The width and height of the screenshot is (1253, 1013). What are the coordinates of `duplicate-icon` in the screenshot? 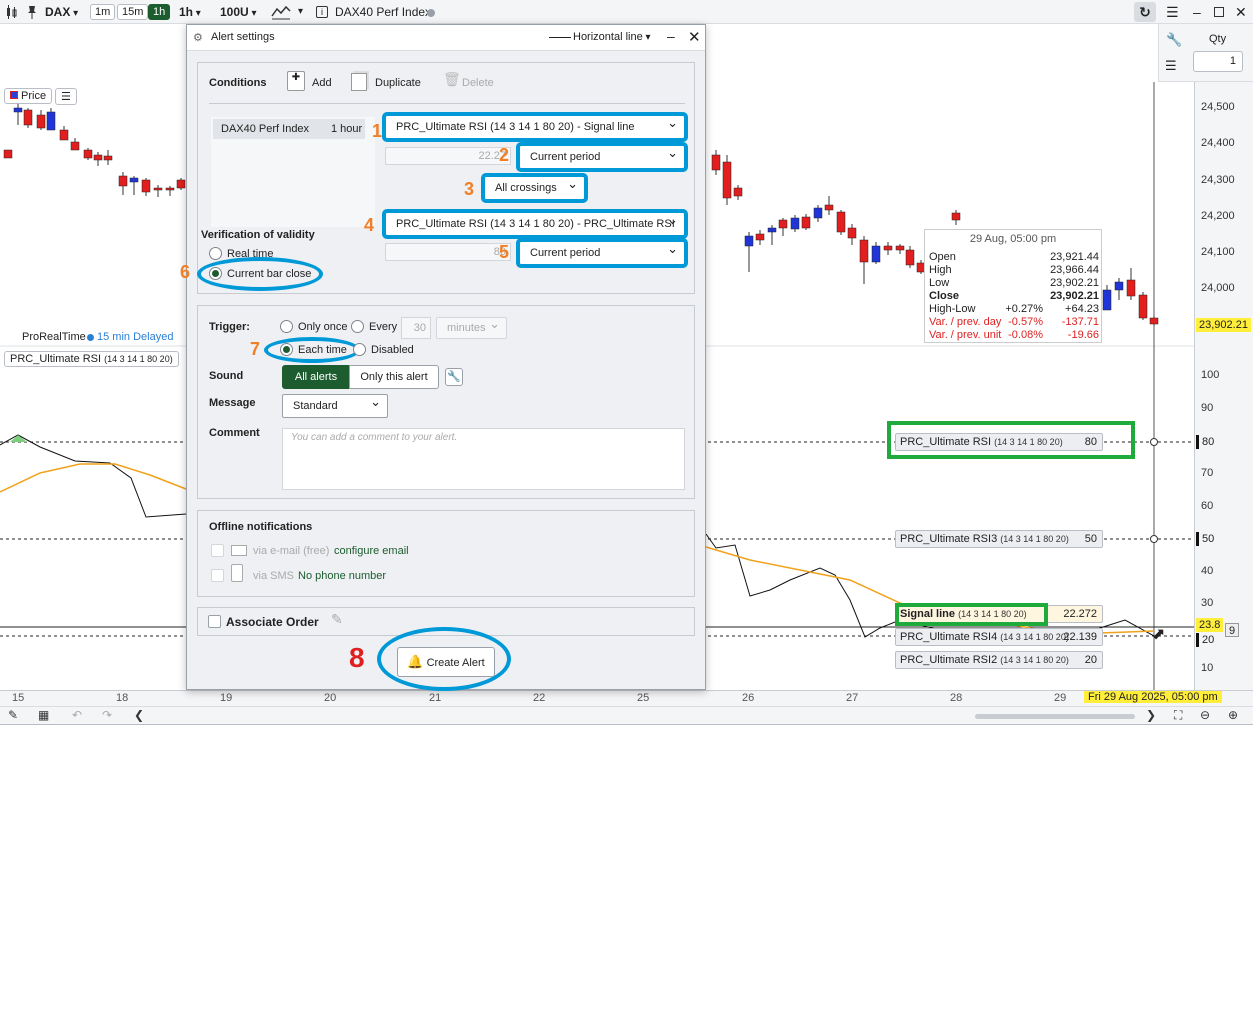 It's located at (359, 82).